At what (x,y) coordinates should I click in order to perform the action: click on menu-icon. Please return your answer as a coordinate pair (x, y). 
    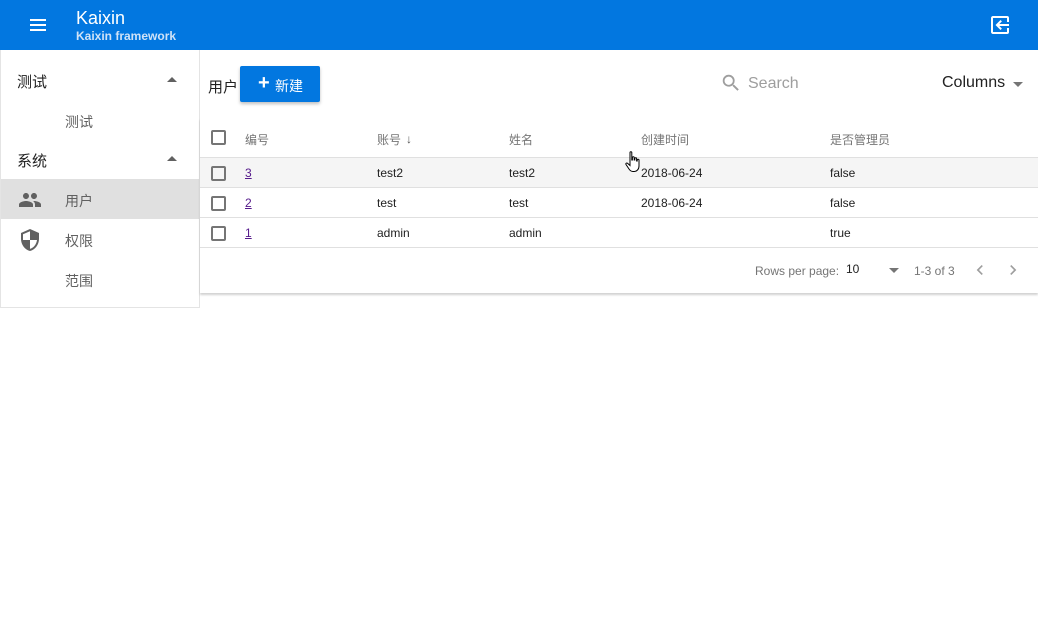
    Looking at the image, I should click on (38, 25).